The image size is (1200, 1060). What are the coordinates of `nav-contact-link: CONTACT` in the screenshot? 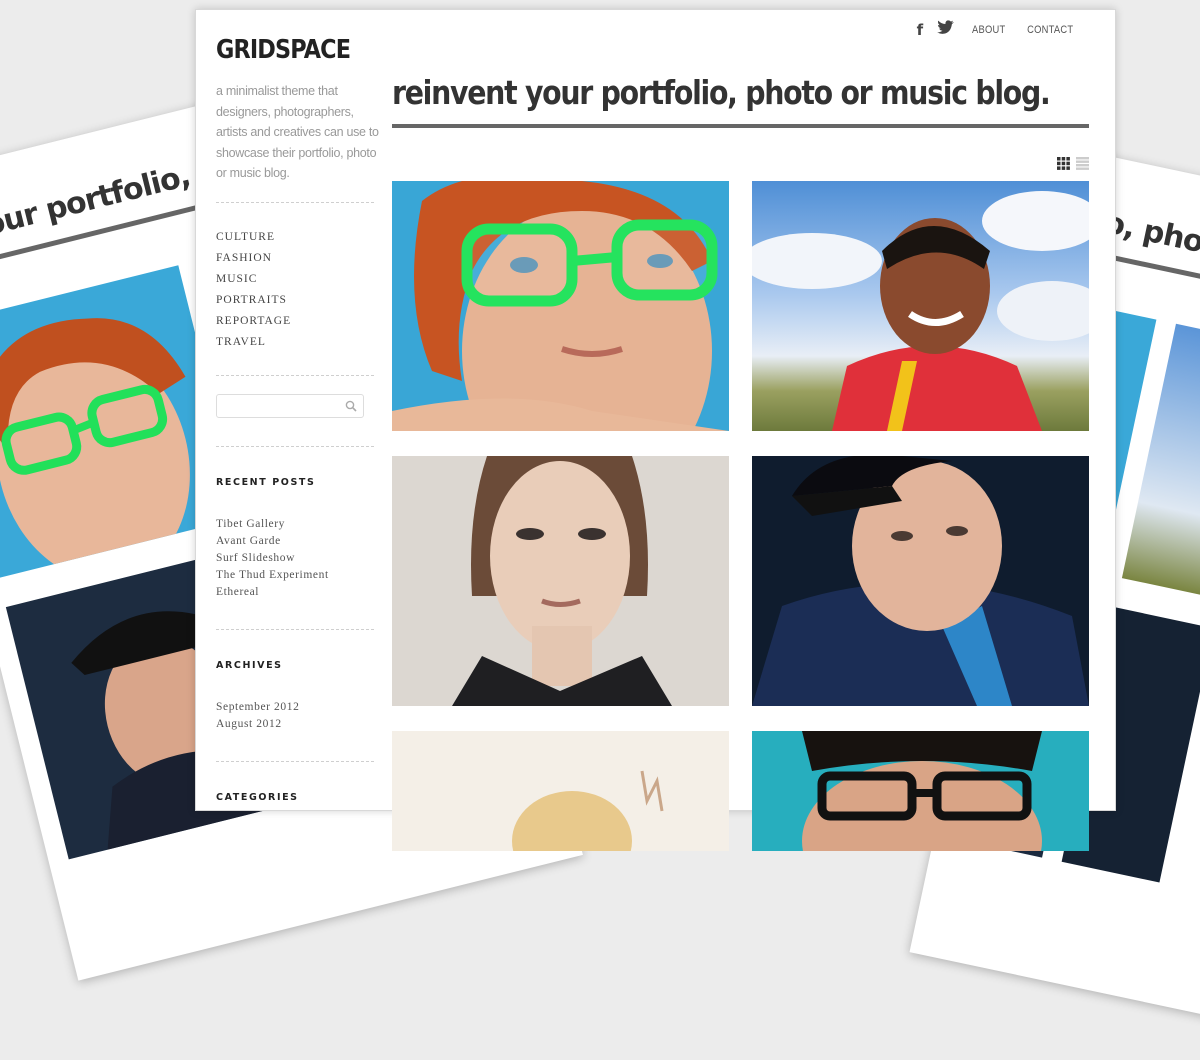 It's located at (1050, 30).